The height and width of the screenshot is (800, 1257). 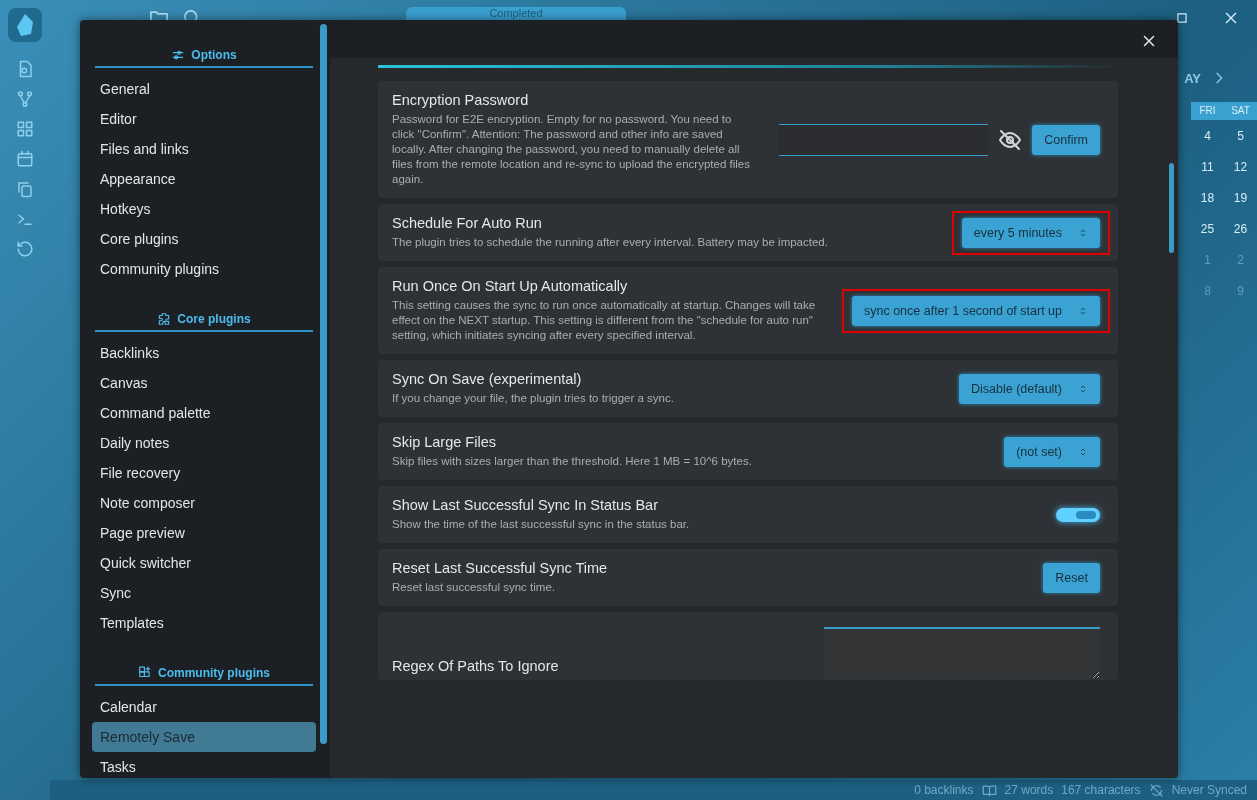 I want to click on settings-nav-item: Command palette, so click(x=204, y=413).